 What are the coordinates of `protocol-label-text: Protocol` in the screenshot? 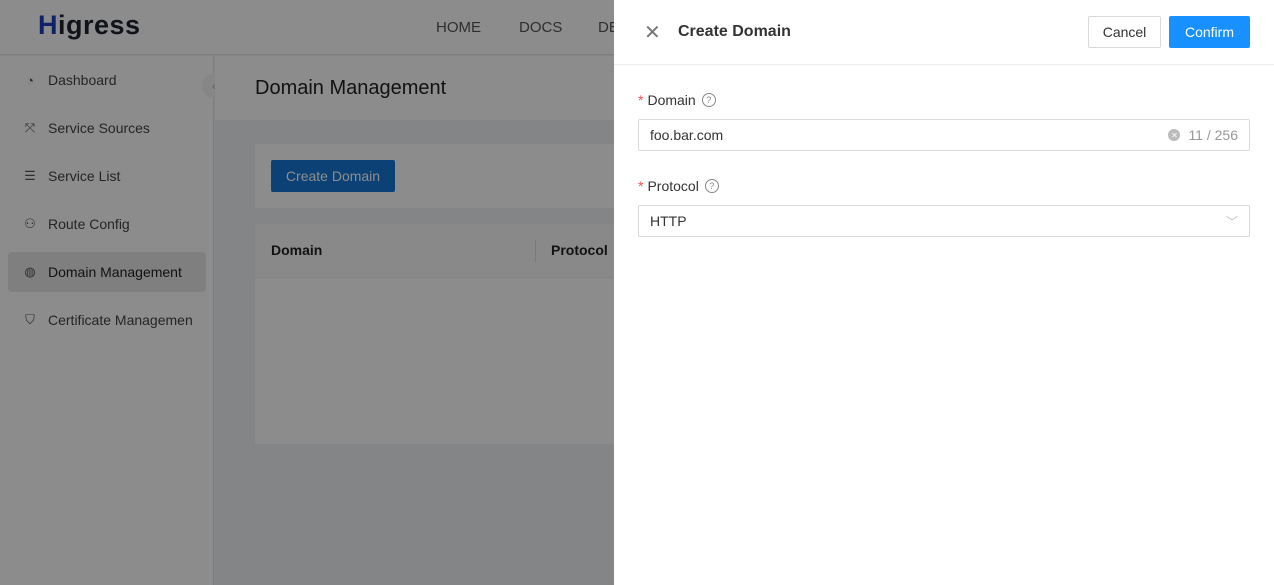 It's located at (673, 186).